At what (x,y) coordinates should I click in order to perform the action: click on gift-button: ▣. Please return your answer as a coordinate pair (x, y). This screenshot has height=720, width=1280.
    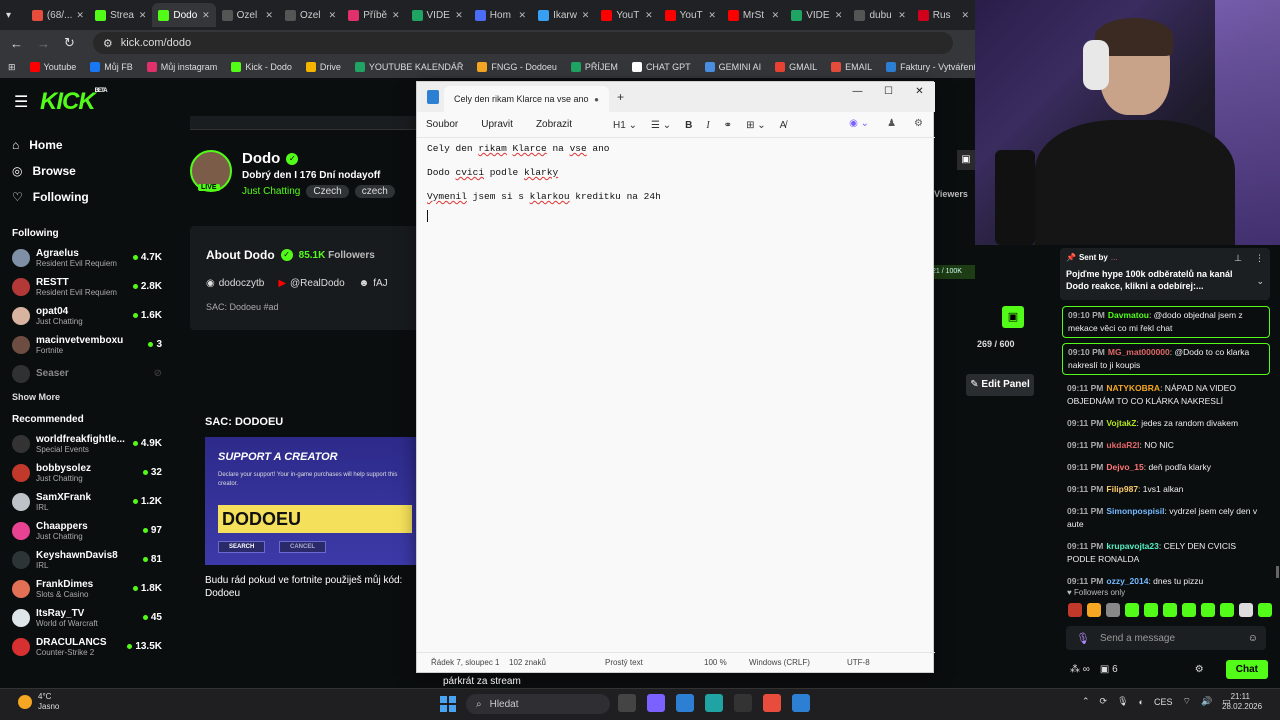
    Looking at the image, I should click on (1013, 317).